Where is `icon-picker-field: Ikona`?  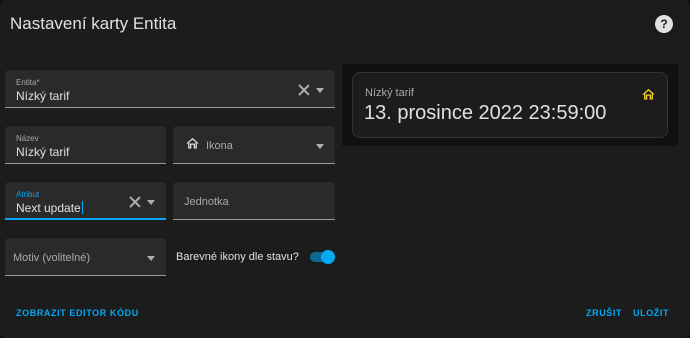 icon-picker-field: Ikona is located at coordinates (254, 145).